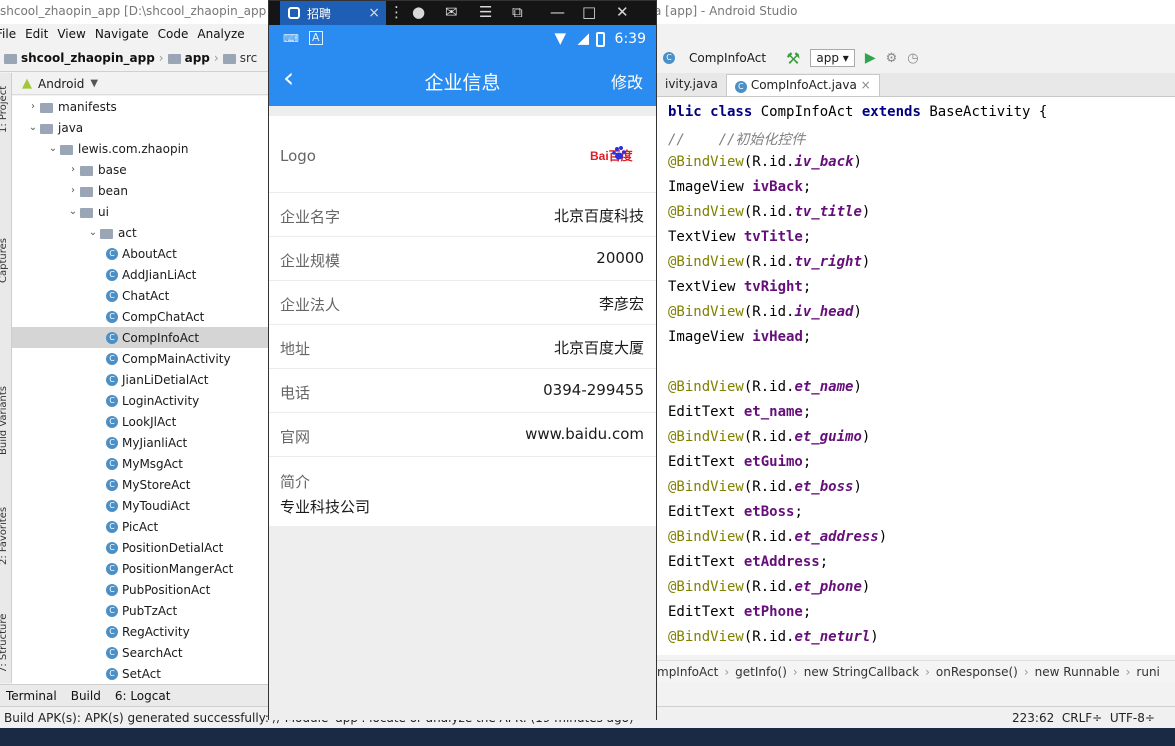 The width and height of the screenshot is (1175, 746). What do you see at coordinates (612, 155) in the screenshot?
I see `logo-text: Bai百度` at bounding box center [612, 155].